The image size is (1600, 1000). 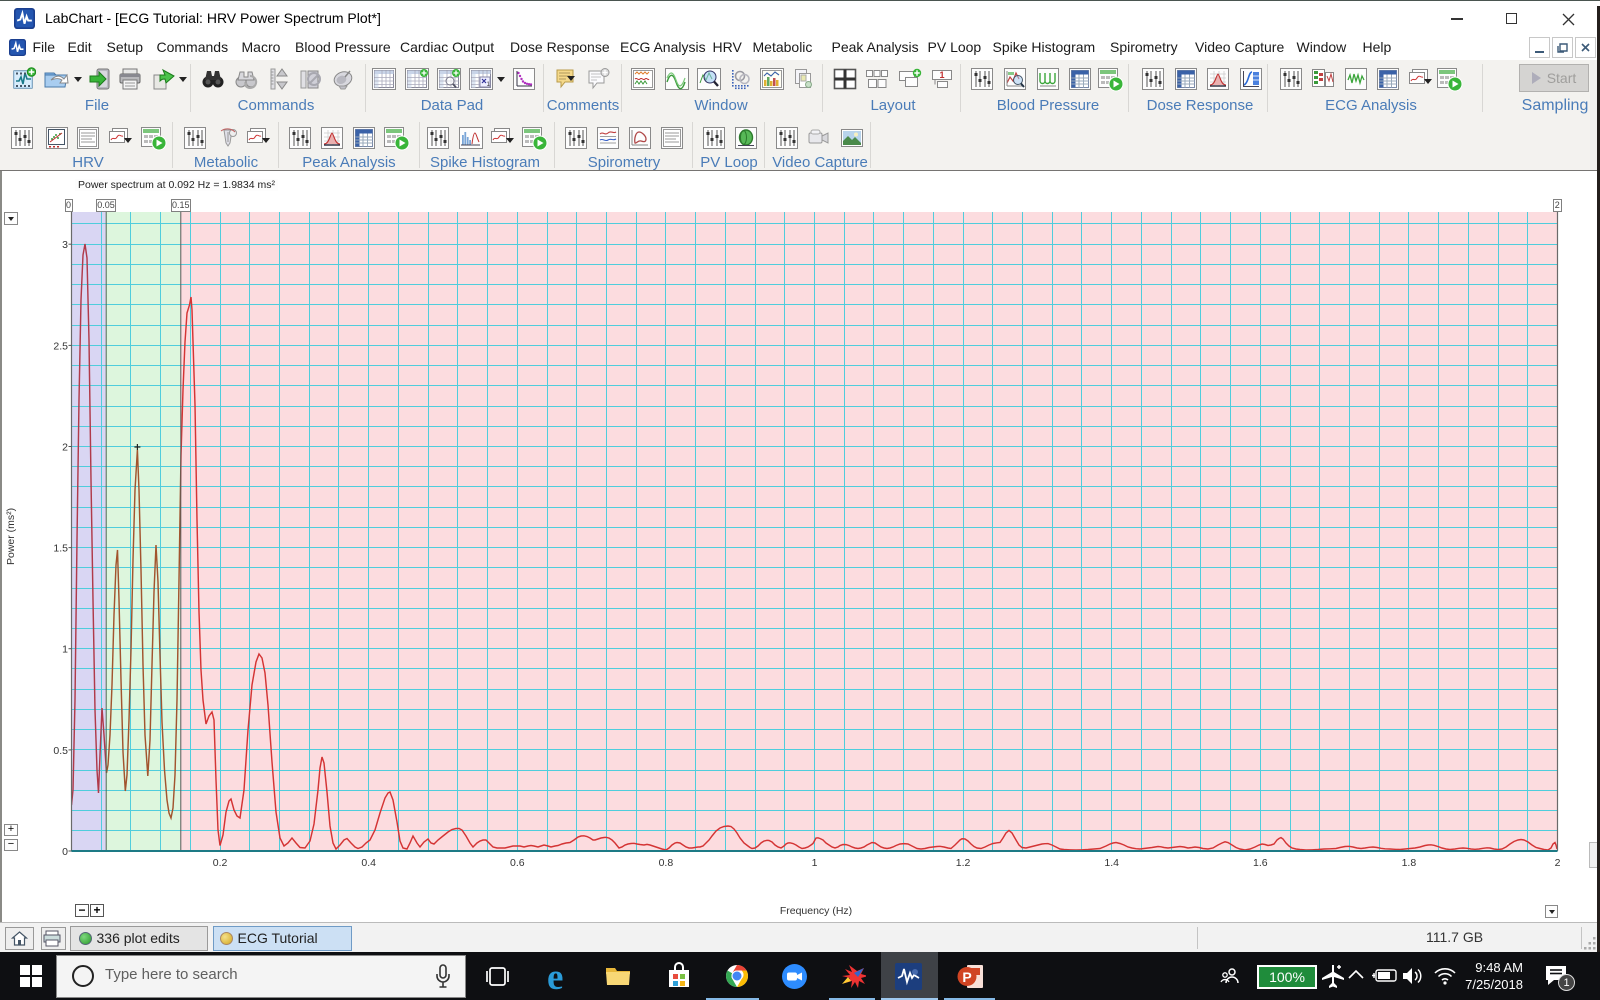 What do you see at coordinates (11, 536) in the screenshot?
I see `svg-text: Power (ms²)` at bounding box center [11, 536].